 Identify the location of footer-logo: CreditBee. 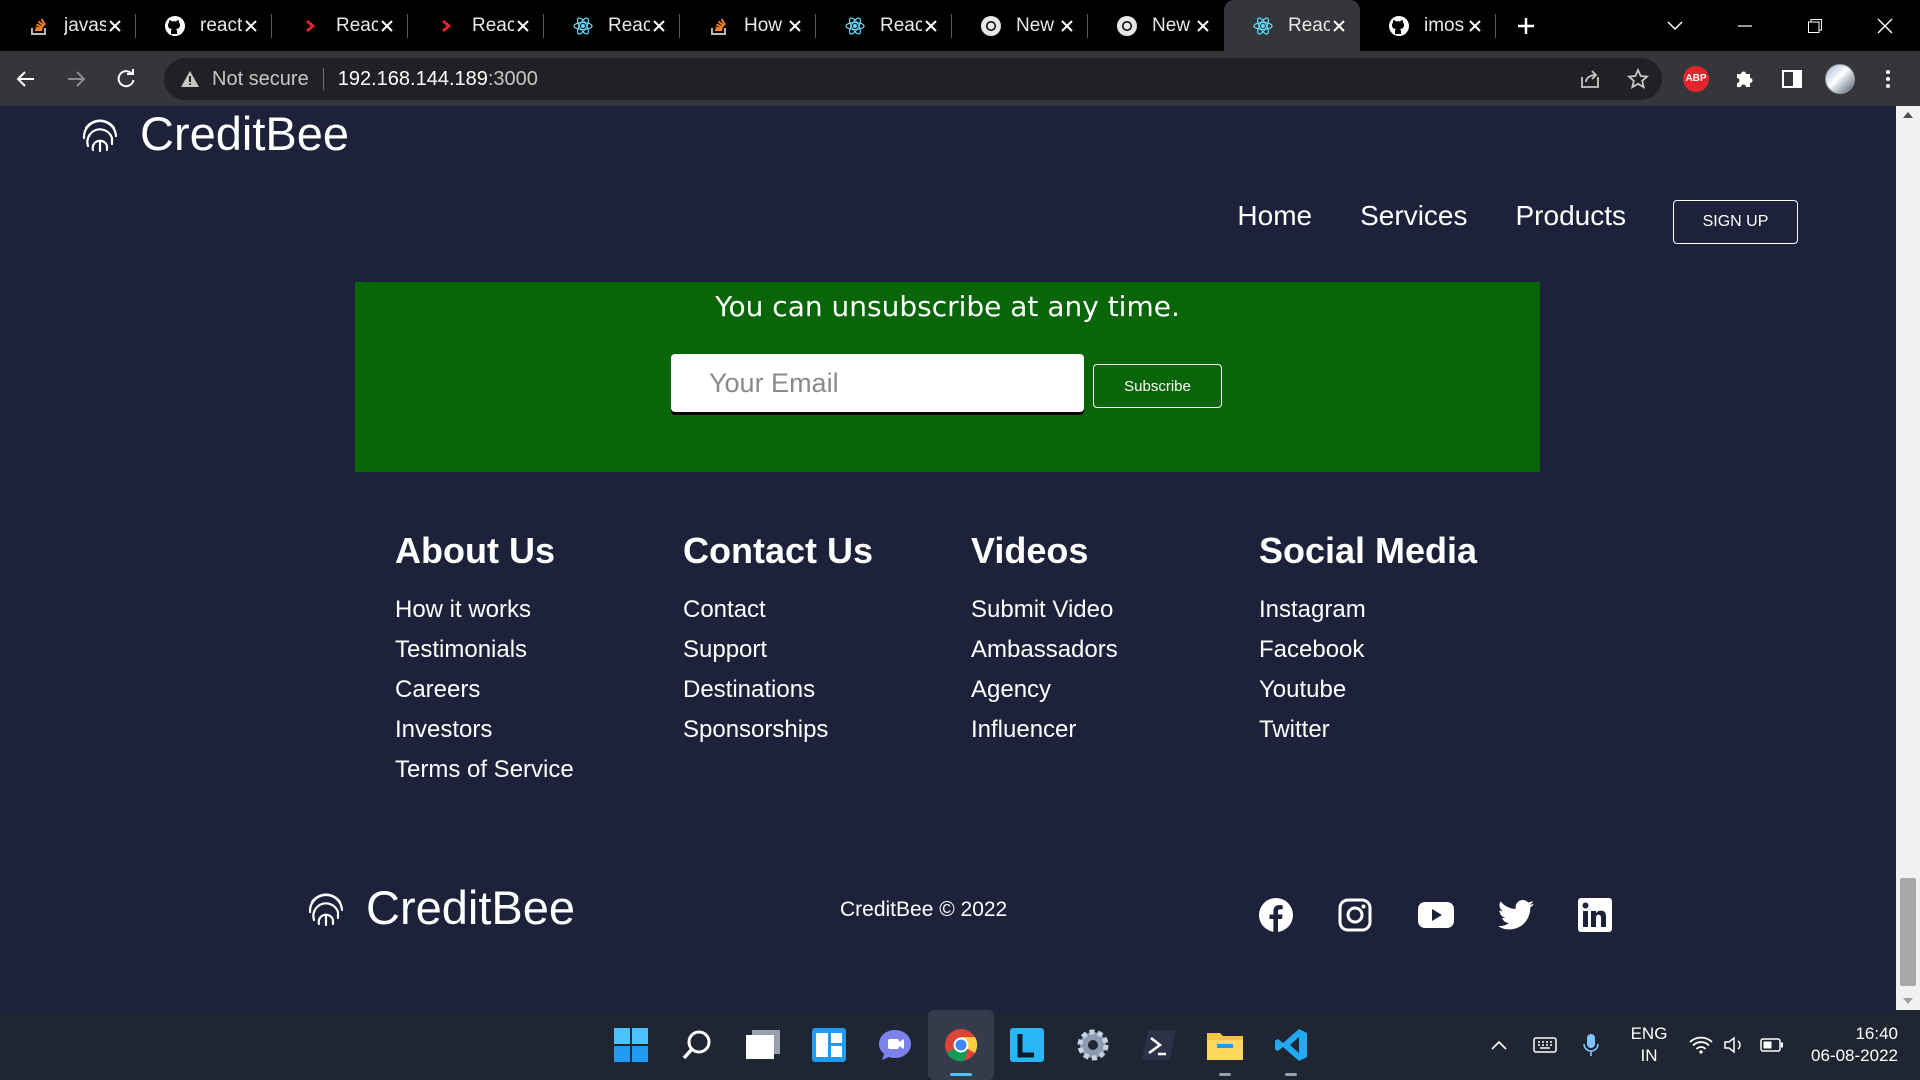
(440, 907).